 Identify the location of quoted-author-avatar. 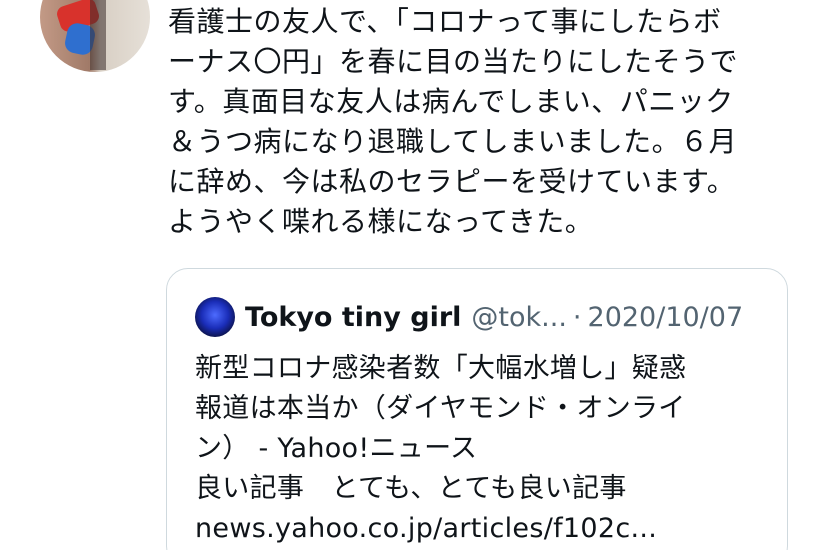
(215, 317).